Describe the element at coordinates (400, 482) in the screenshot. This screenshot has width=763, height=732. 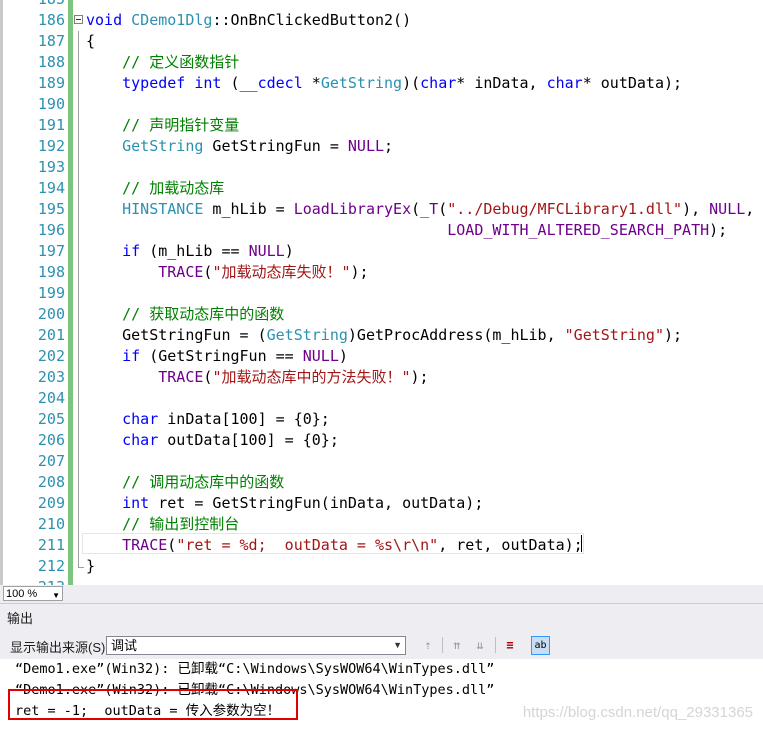
I see `code-line: 208 // 调用动态库中的函数` at that location.